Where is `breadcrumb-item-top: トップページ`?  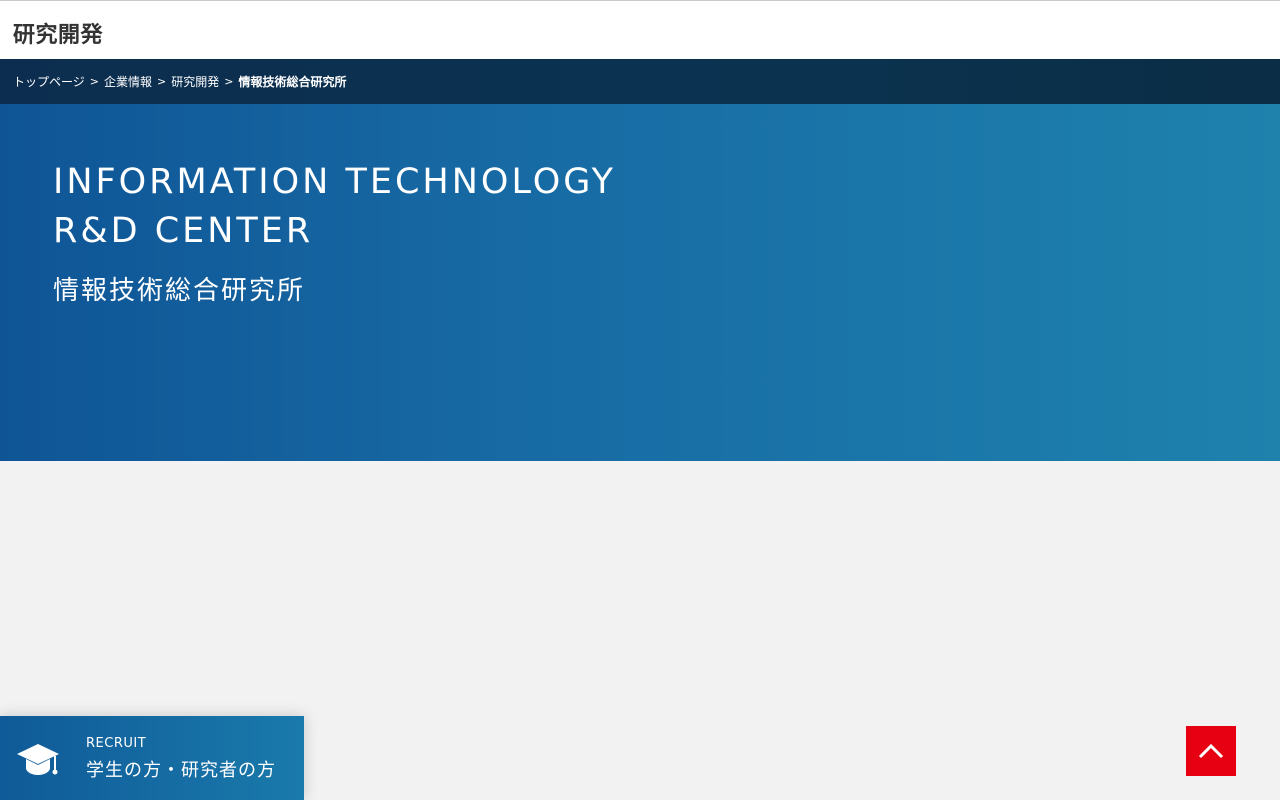
breadcrumb-item-top: トップページ is located at coordinates (49, 81).